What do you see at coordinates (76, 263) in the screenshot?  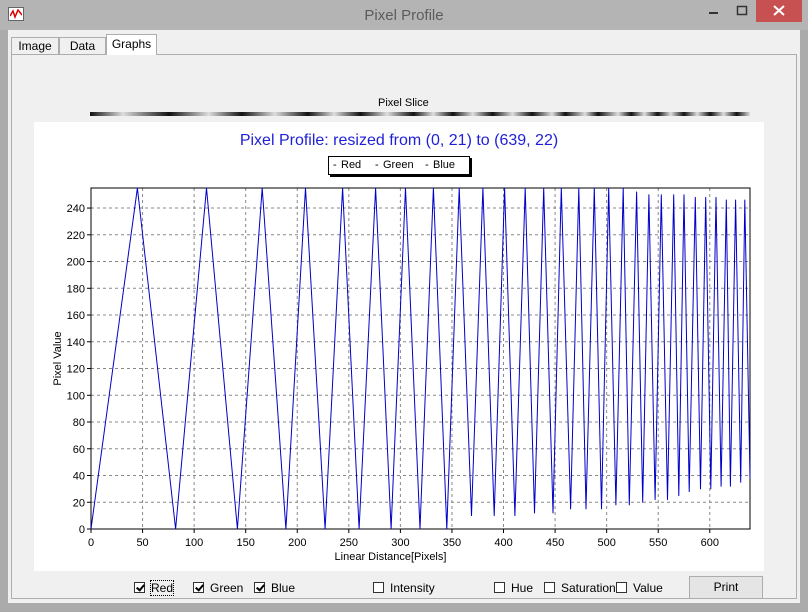 I see `y-tick-label: 200` at bounding box center [76, 263].